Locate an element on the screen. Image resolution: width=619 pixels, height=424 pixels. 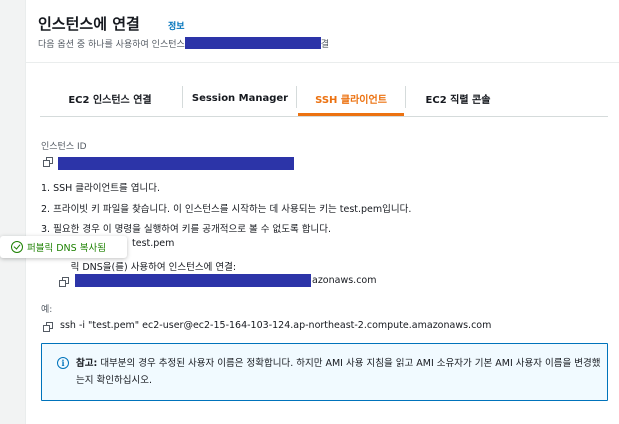
tabs-divider is located at coordinates (324, 116).